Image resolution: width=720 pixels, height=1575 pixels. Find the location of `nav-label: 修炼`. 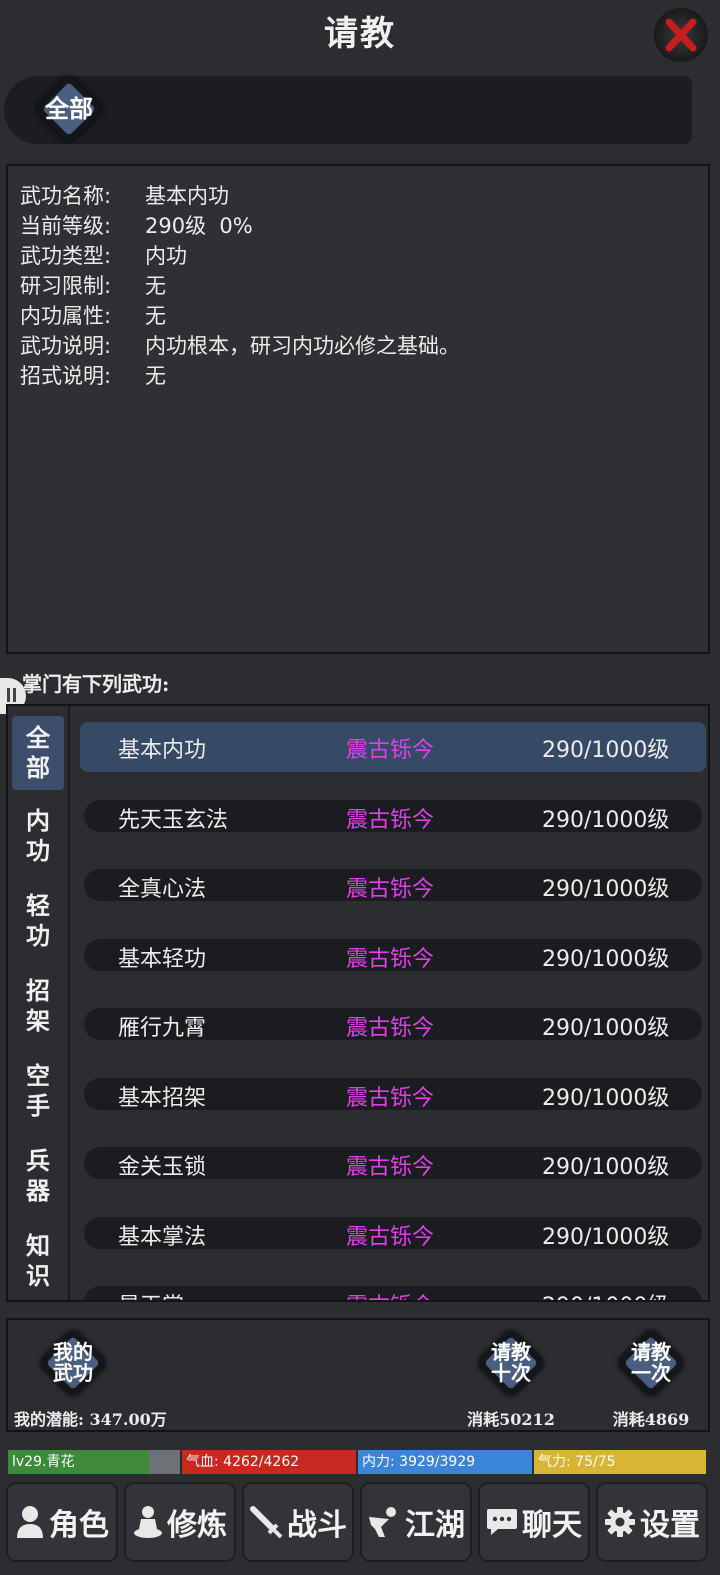

nav-label: 修炼 is located at coordinates (197, 1525).